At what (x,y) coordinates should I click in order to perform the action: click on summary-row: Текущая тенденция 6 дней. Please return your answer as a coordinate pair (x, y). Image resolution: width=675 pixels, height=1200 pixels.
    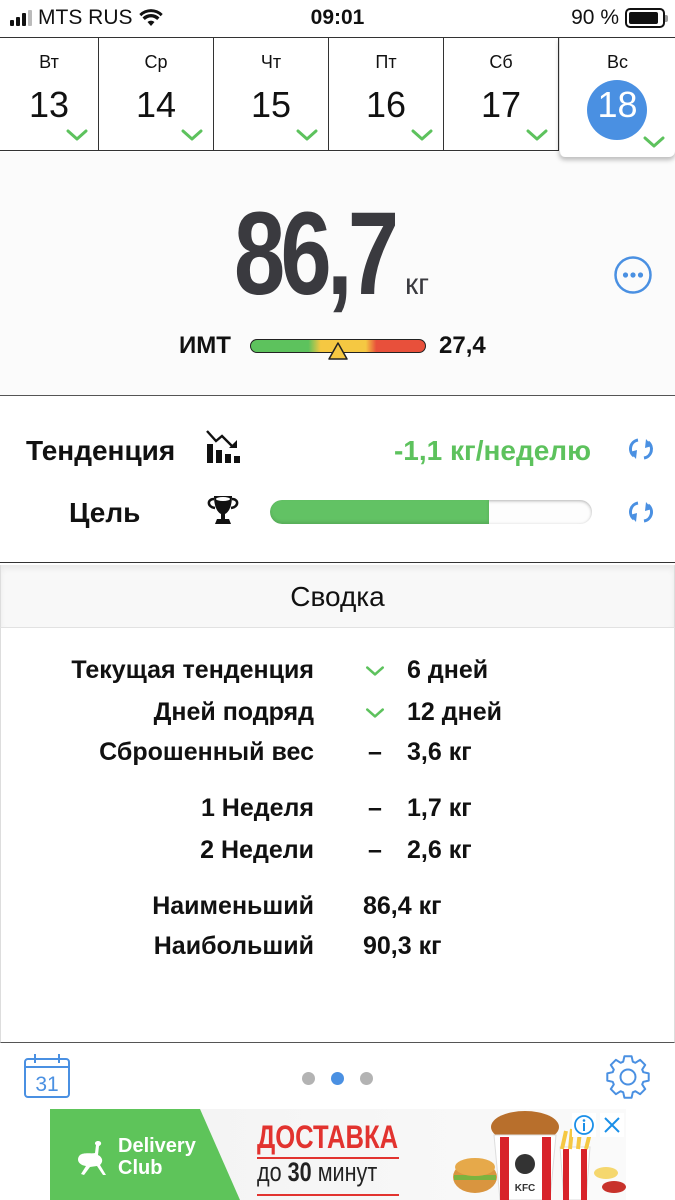
    Looking at the image, I should click on (338, 674).